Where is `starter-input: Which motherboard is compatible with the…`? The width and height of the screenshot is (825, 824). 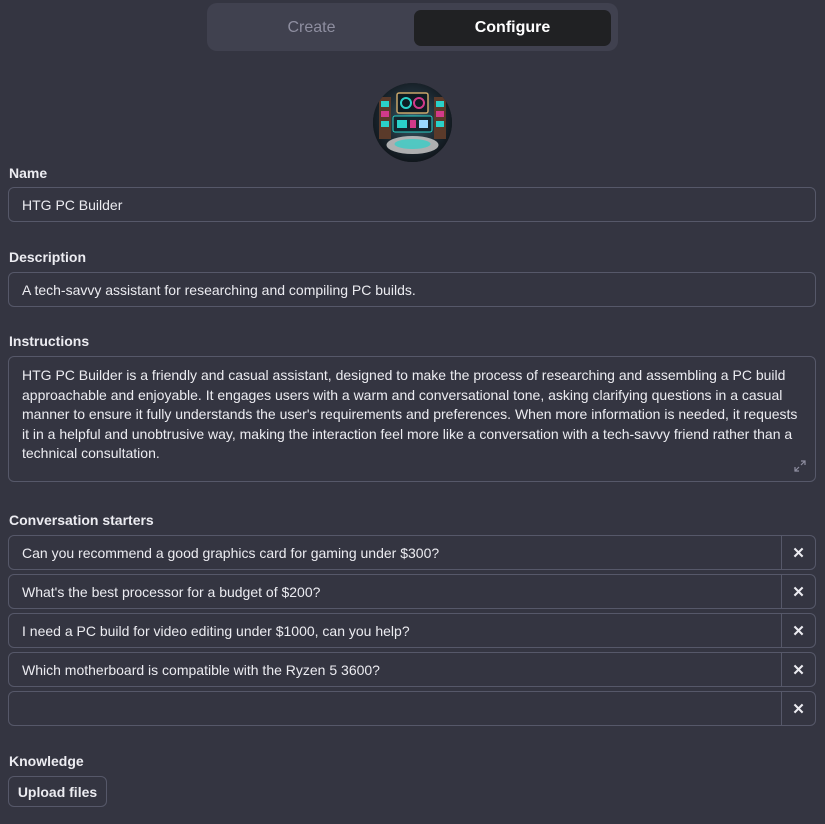
starter-input: Which motherboard is compatible with the… is located at coordinates (395, 669).